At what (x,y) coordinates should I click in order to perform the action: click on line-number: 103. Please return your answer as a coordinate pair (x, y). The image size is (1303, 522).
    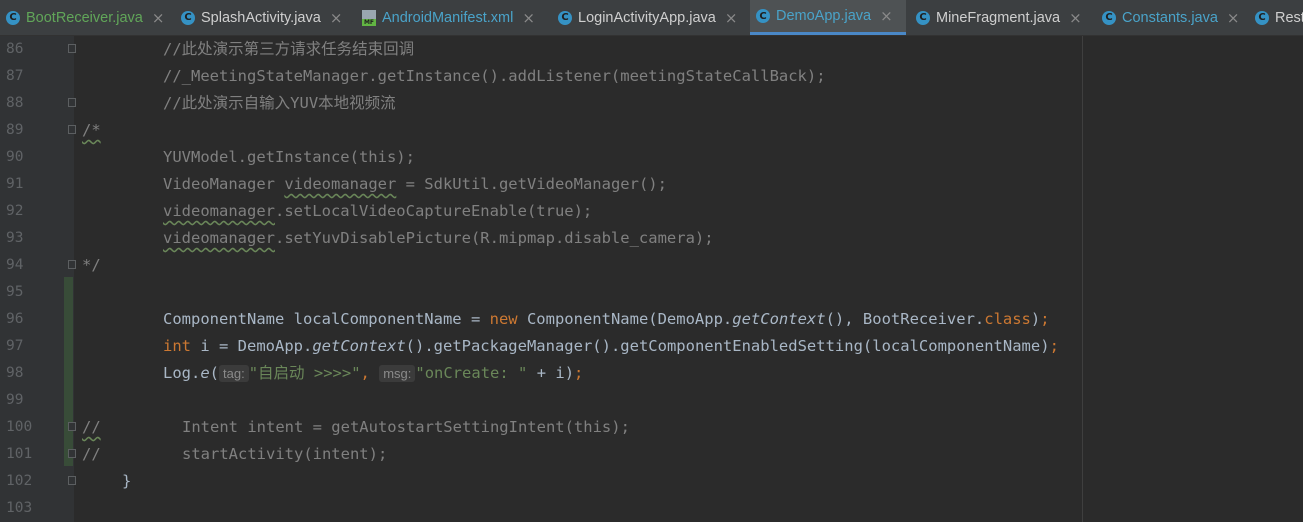
    Looking at the image, I should click on (19, 508).